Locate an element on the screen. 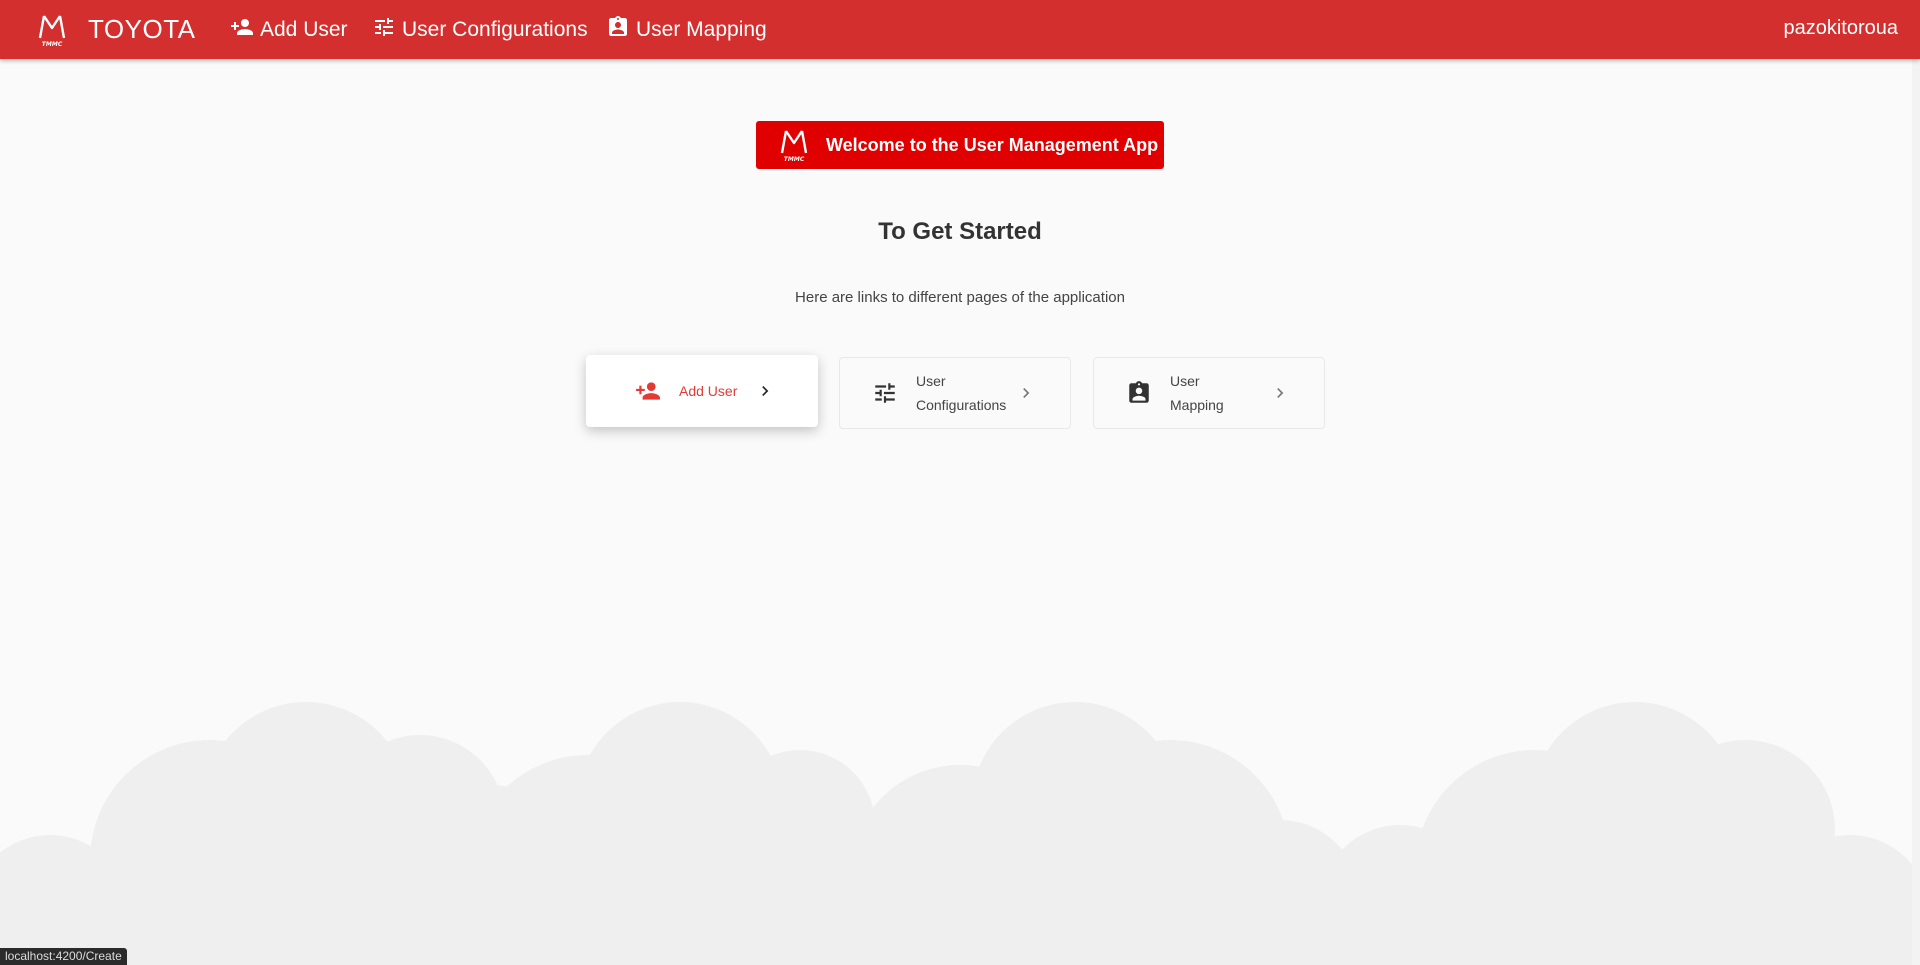 The height and width of the screenshot is (965, 1920). card-user-mapping-label: User Mapping is located at coordinates (1220, 393).